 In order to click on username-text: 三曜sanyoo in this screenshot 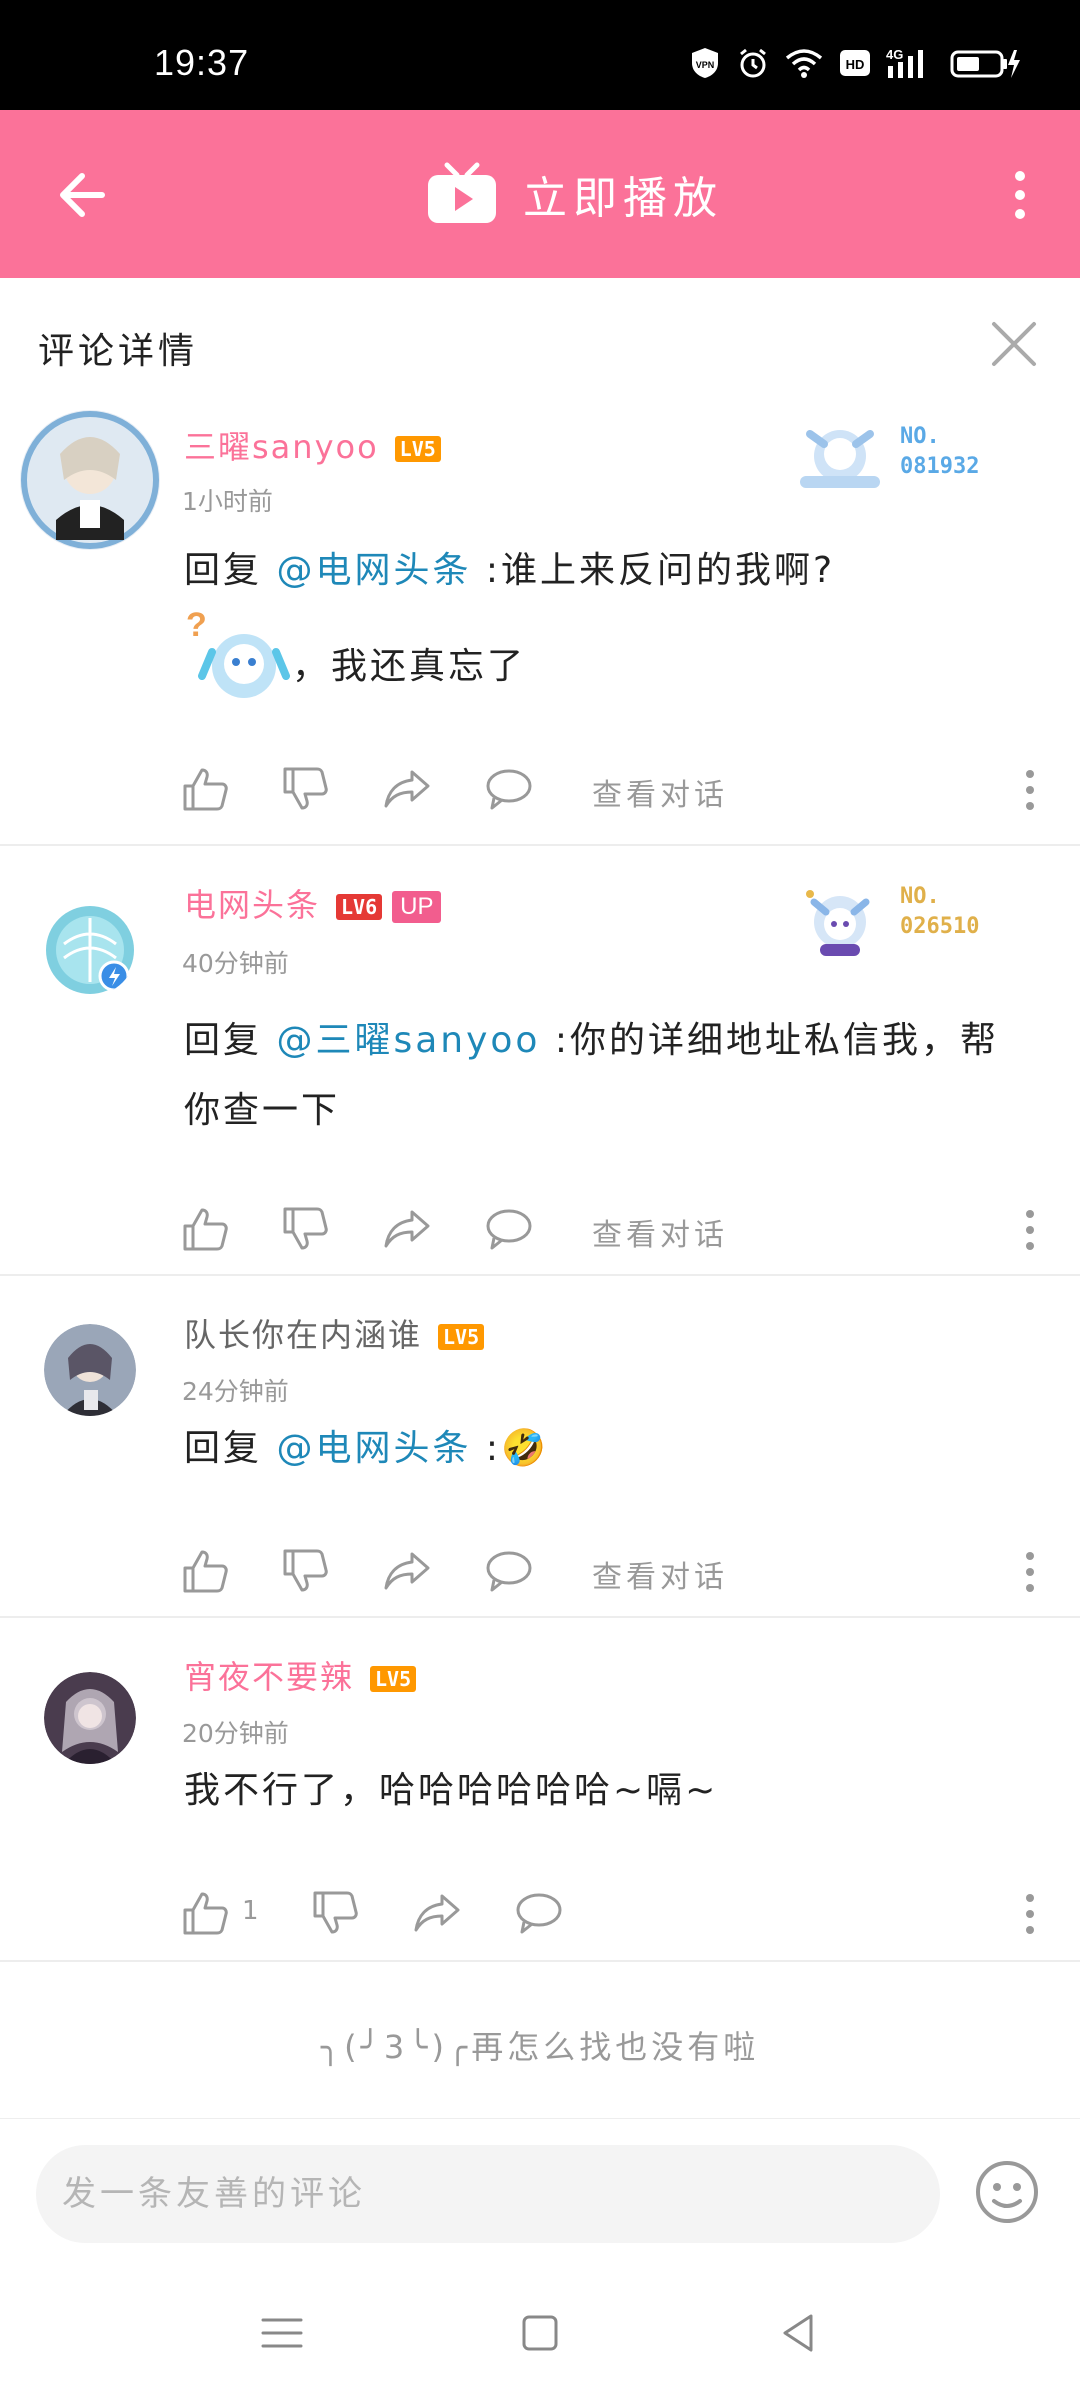, I will do `click(281, 447)`.